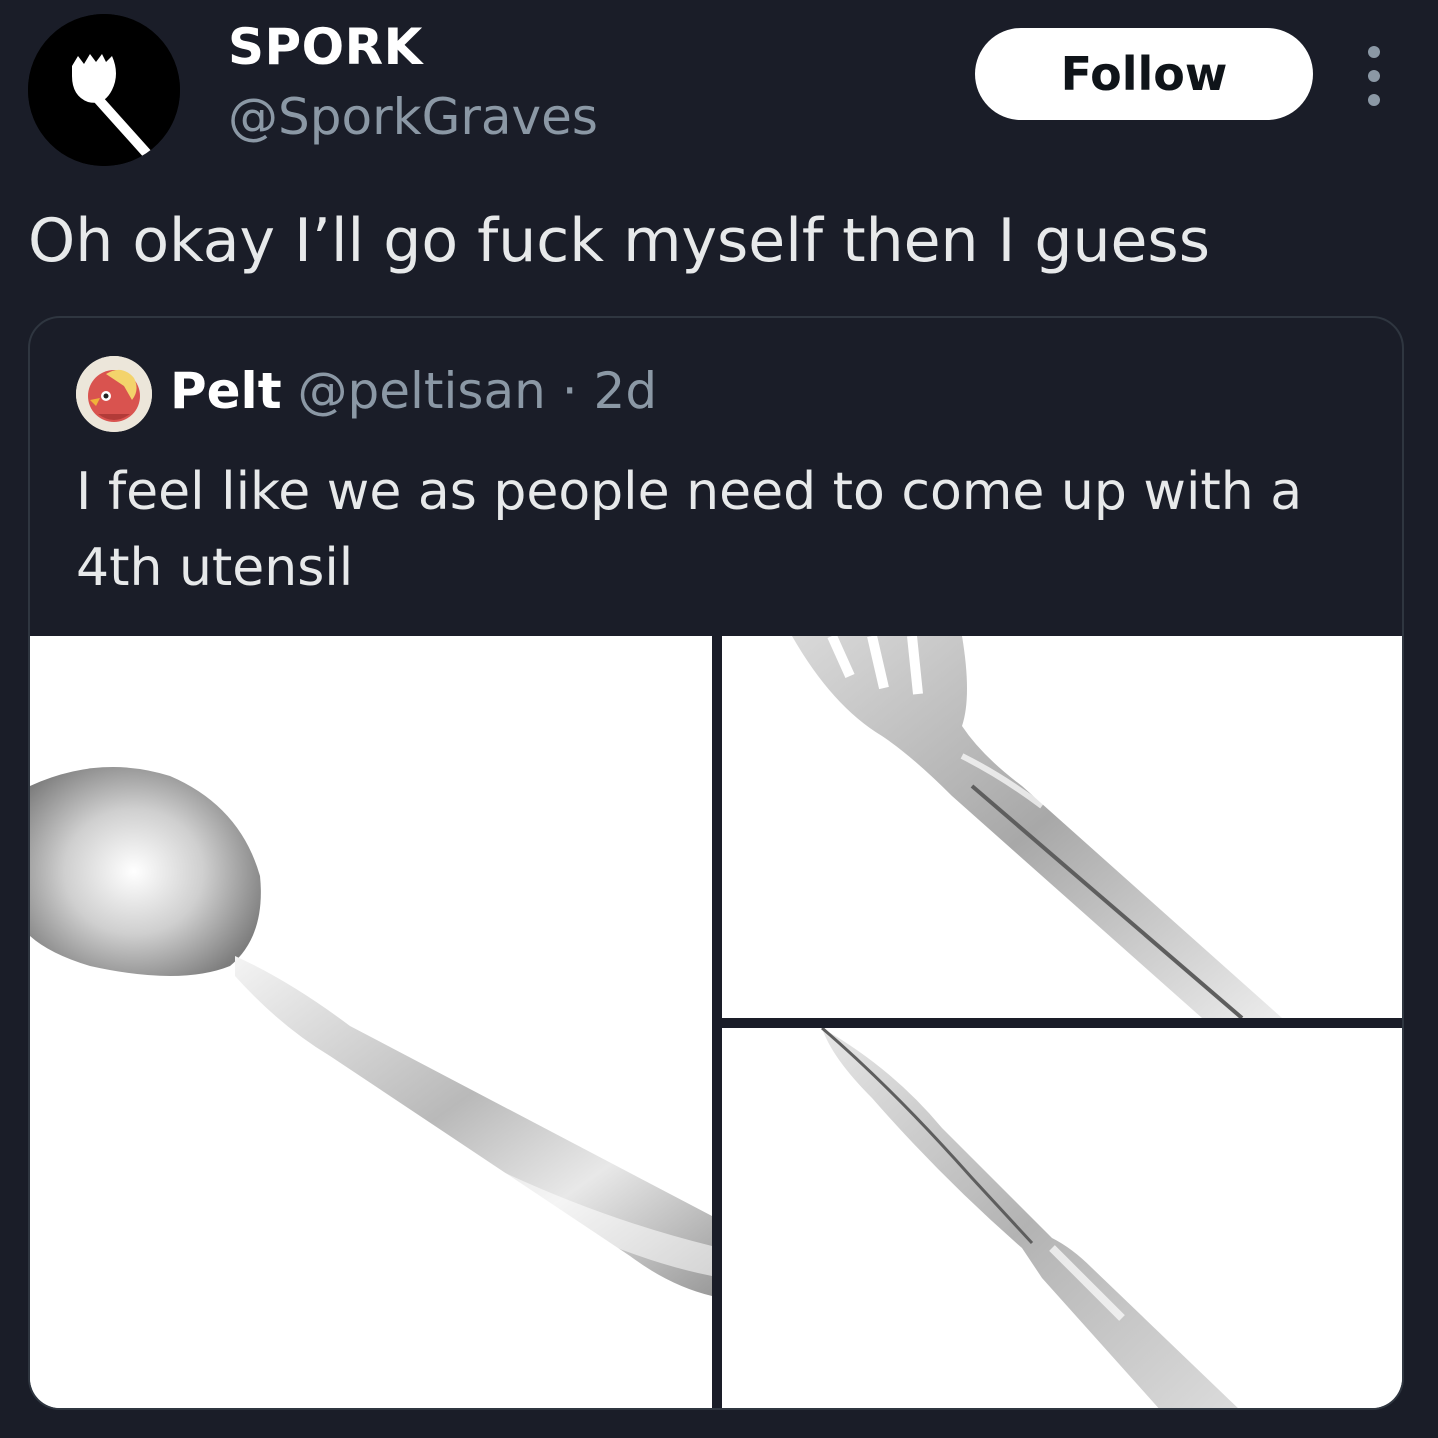 The width and height of the screenshot is (1438, 1438). I want to click on quoted-display-name: Pelt, so click(226, 391).